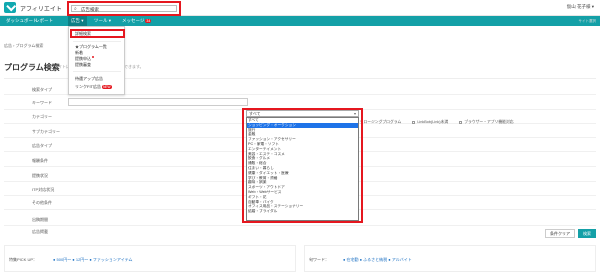 This screenshot has height=277, width=600. Describe the element at coordinates (588, 21) in the screenshot. I see `site-select: サイト選択` at that location.